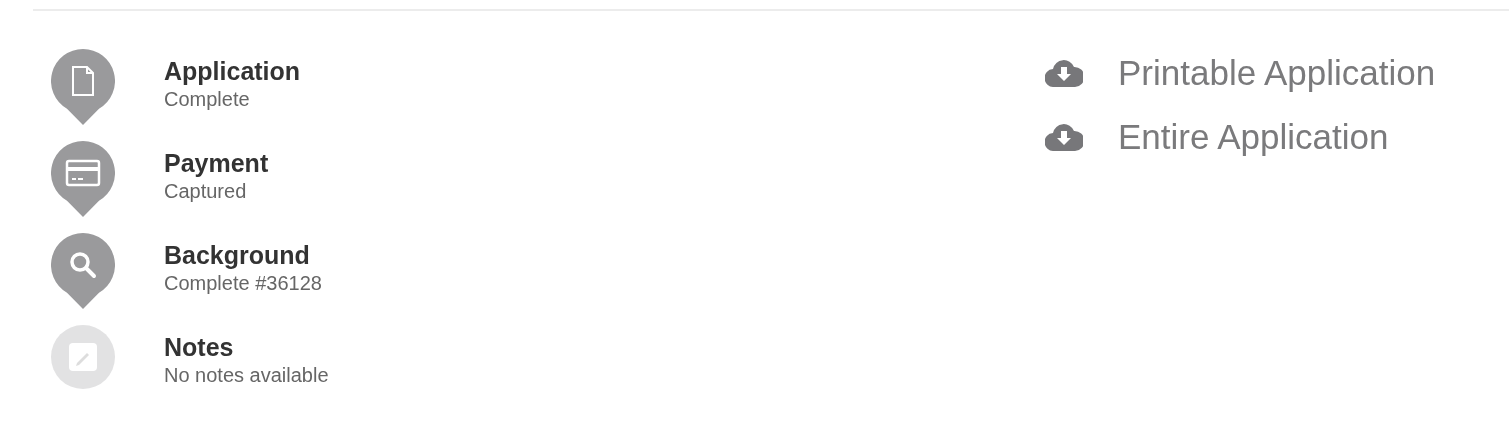 The width and height of the screenshot is (1509, 436). I want to click on step-title: Background, so click(237, 255).